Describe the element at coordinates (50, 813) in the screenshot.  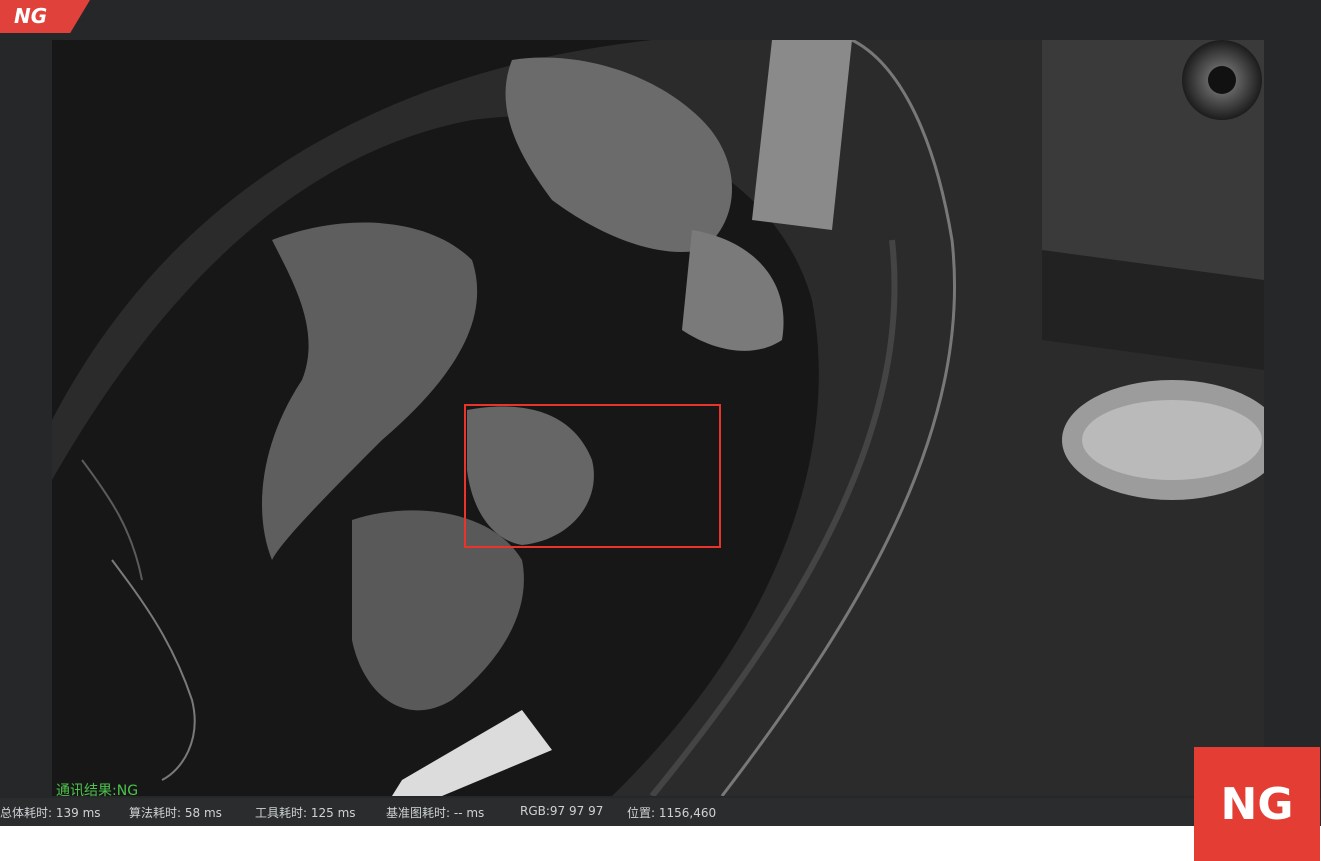
I see `total-time: 总体耗时: 139 ms` at that location.